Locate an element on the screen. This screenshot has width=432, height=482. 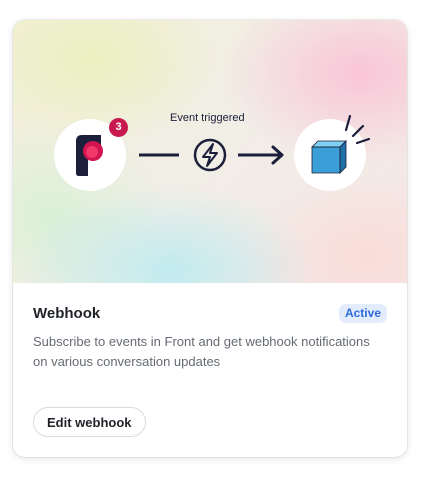
notification-count-badge: 3 is located at coordinates (118, 127).